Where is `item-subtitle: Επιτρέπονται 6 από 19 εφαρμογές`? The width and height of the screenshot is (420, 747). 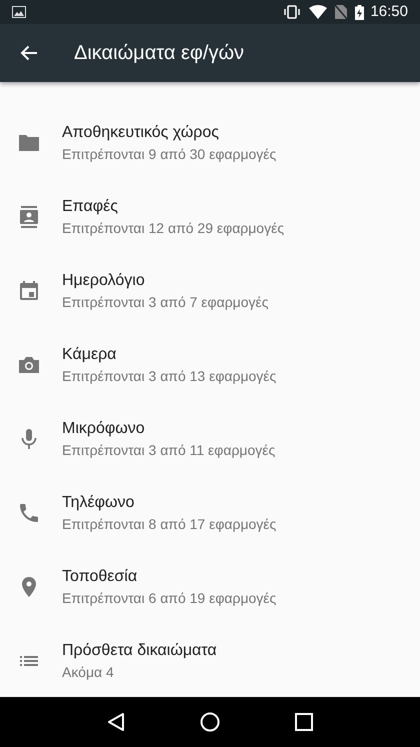
item-subtitle: Επιτρέπονται 6 από 19 εφαρμογές is located at coordinates (169, 598).